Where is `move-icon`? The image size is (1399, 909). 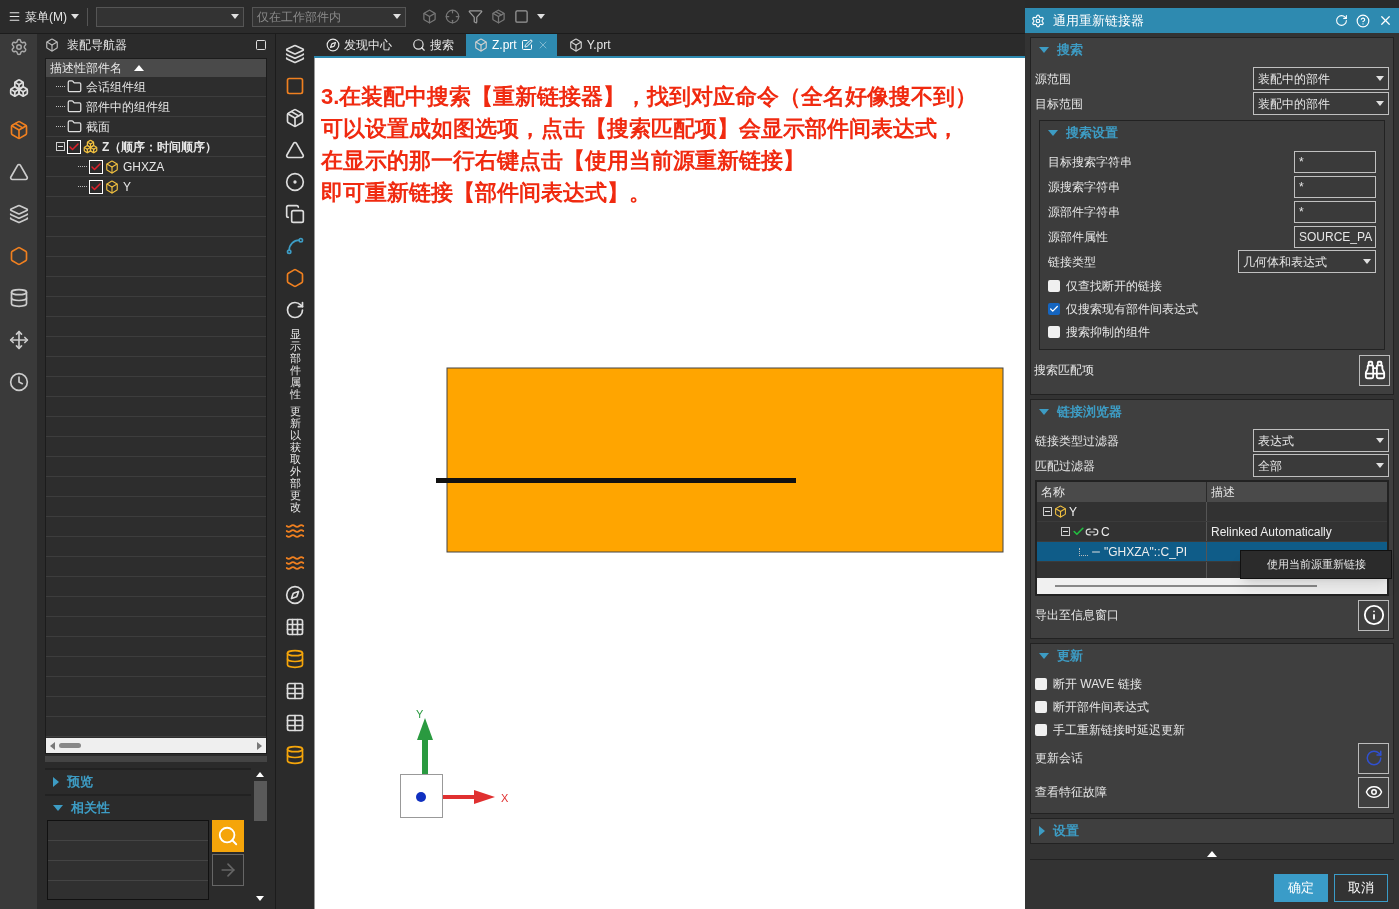
move-icon is located at coordinates (18, 340).